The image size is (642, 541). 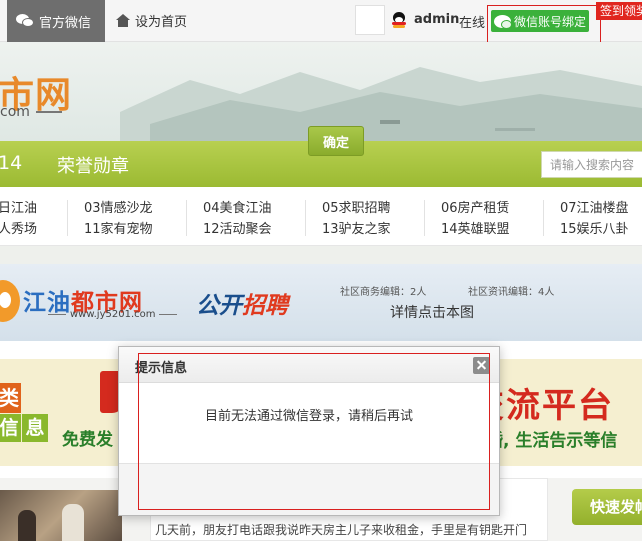 I want to click on category-link: 03情感沙龙, so click(x=118, y=208).